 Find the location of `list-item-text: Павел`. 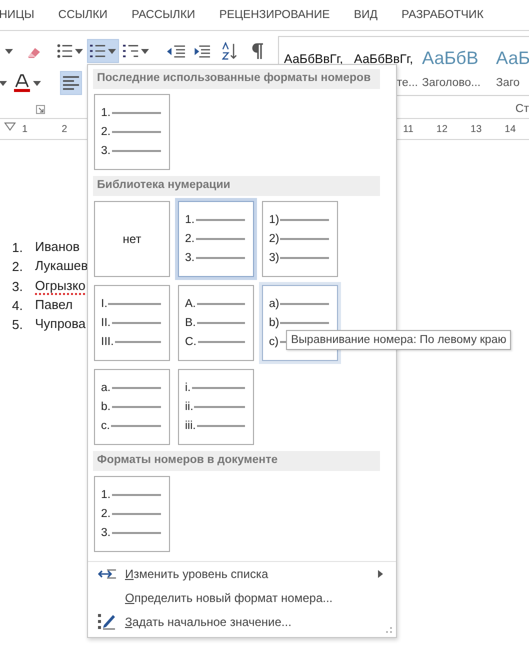

list-item-text: Павел is located at coordinates (54, 305).